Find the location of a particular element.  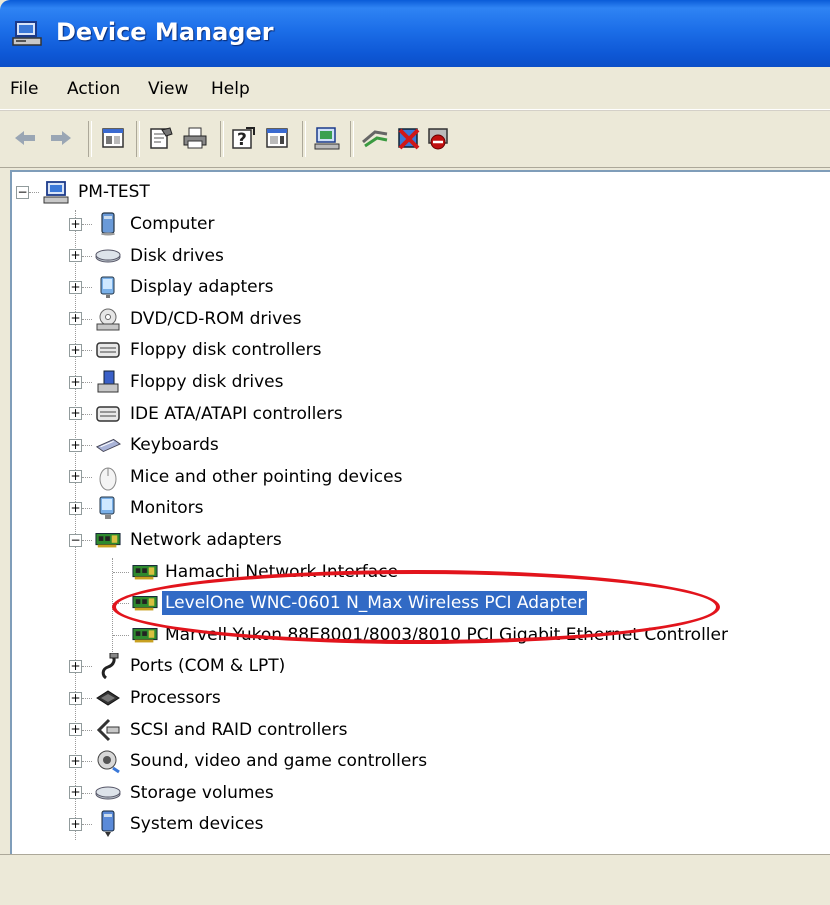

dvd-drive-icon is located at coordinates (108, 319).